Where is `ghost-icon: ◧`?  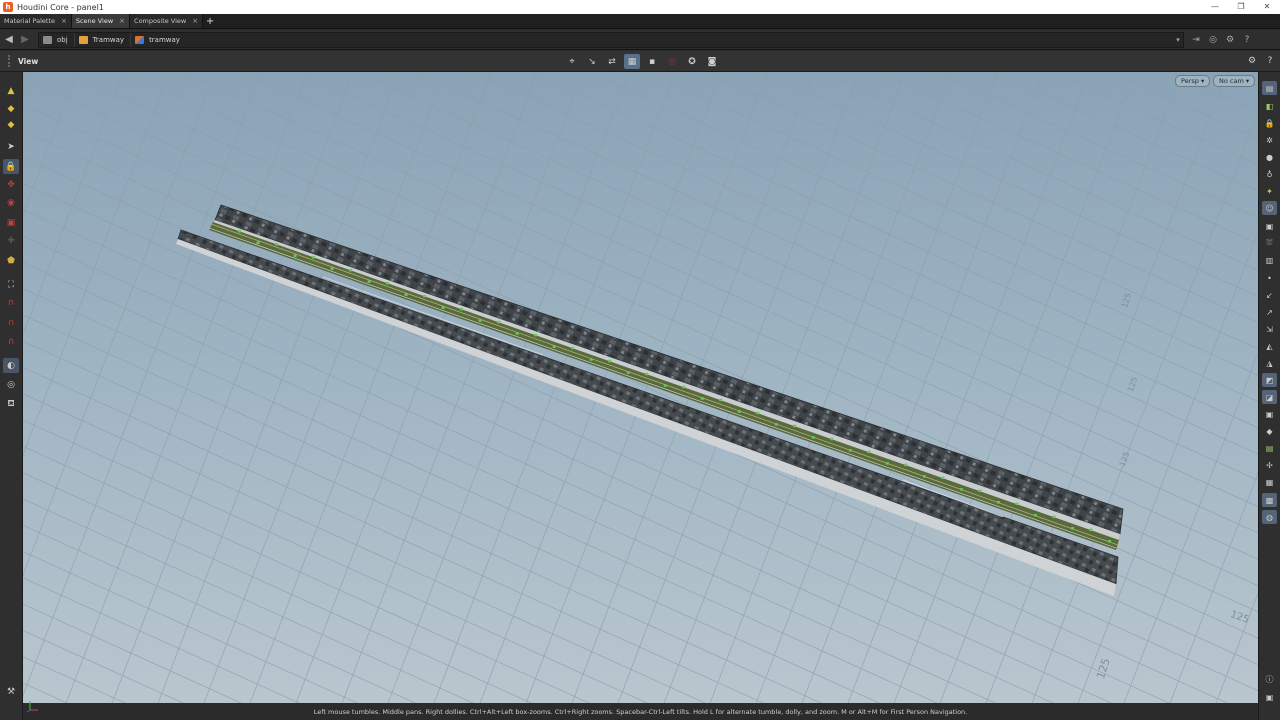 ghost-icon: ◧ is located at coordinates (1269, 106).